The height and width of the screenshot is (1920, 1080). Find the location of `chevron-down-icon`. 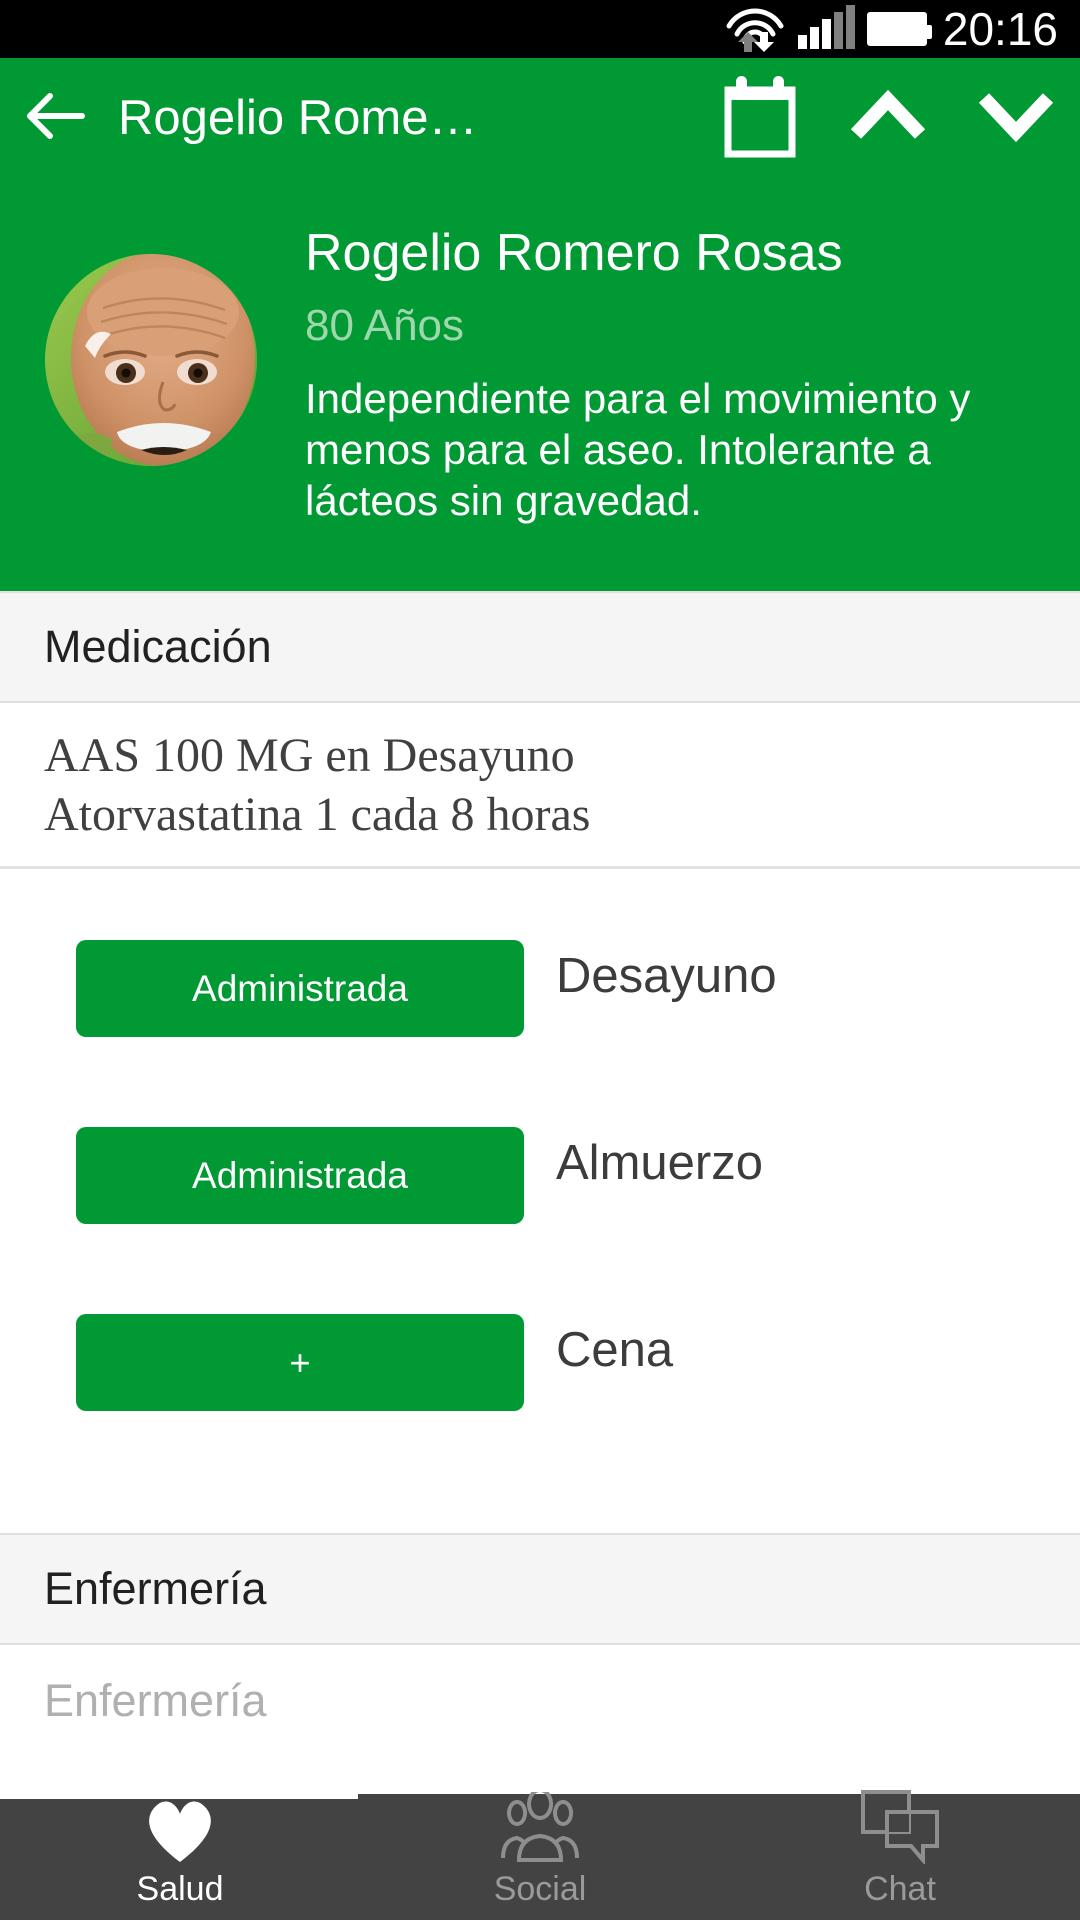

chevron-down-icon is located at coordinates (1016, 118).